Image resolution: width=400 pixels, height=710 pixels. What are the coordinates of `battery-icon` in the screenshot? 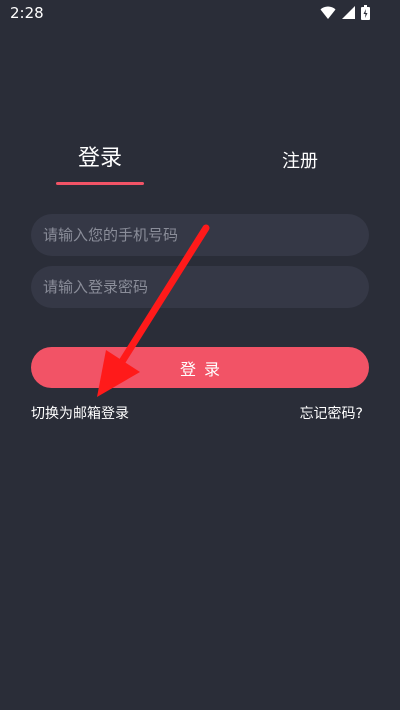 It's located at (365, 12).